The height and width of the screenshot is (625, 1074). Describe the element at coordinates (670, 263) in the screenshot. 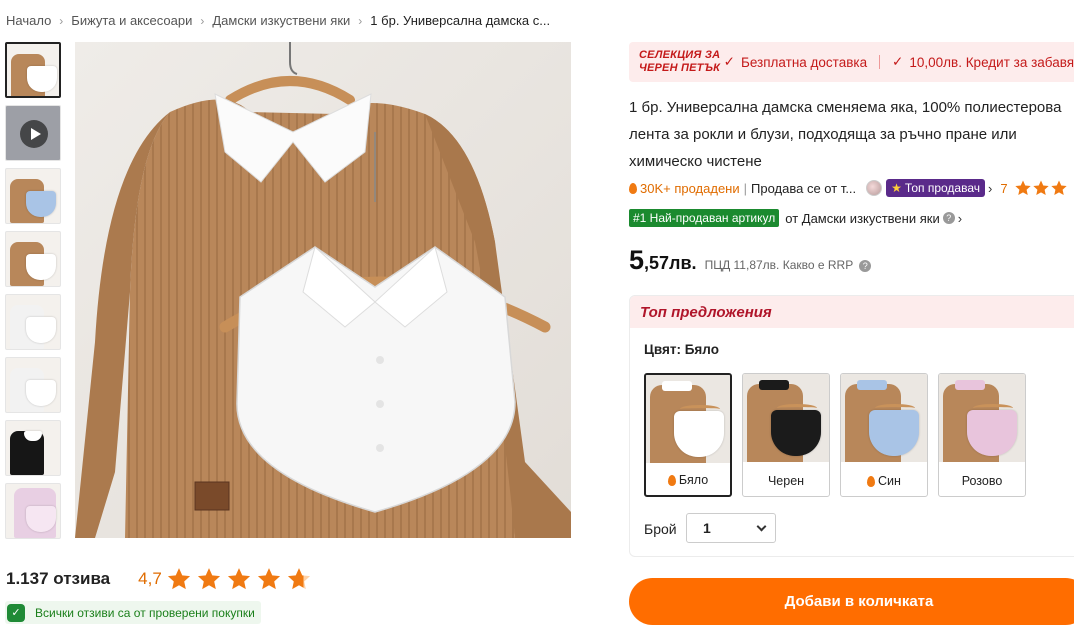

I see `price-cents: ,57лв.` at that location.